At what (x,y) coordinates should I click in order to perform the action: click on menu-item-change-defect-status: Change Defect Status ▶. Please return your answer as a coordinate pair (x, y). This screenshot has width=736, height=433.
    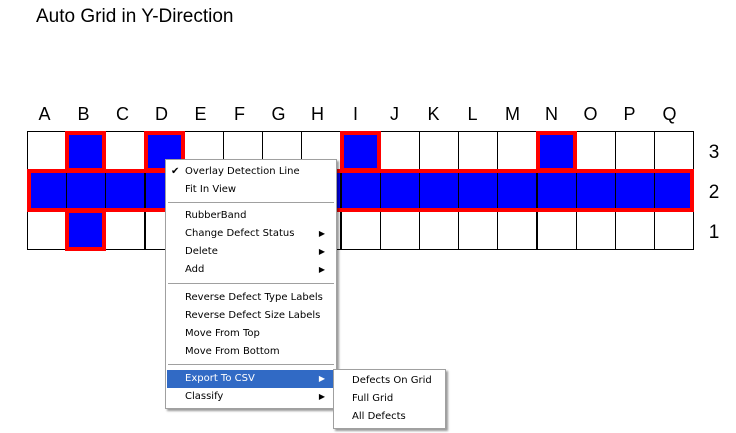
    Looking at the image, I should click on (251, 234).